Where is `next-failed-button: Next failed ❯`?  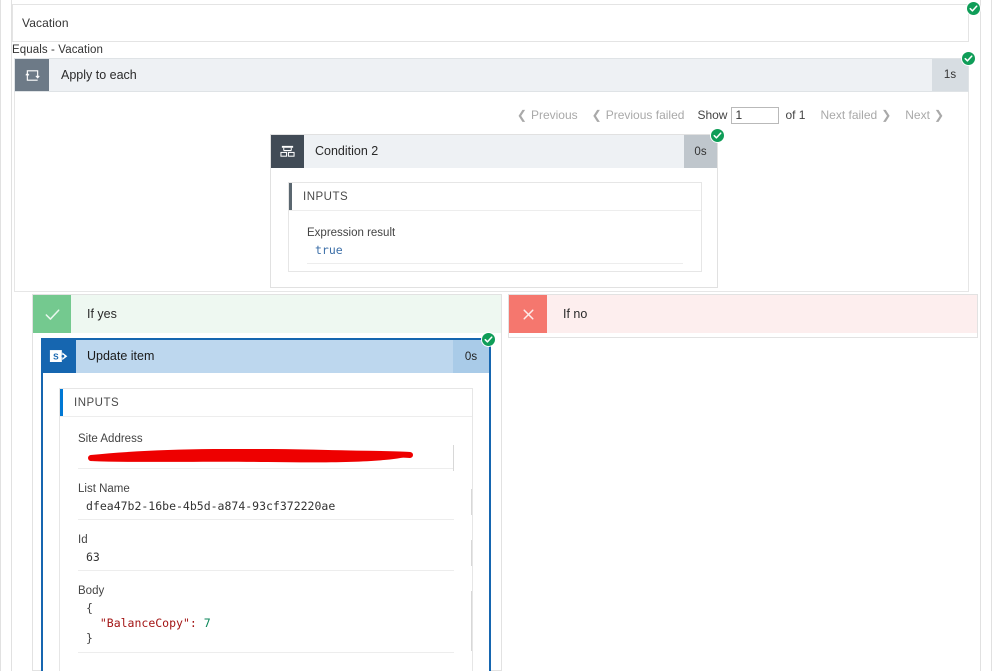
next-failed-button: Next failed ❯ is located at coordinates (855, 115).